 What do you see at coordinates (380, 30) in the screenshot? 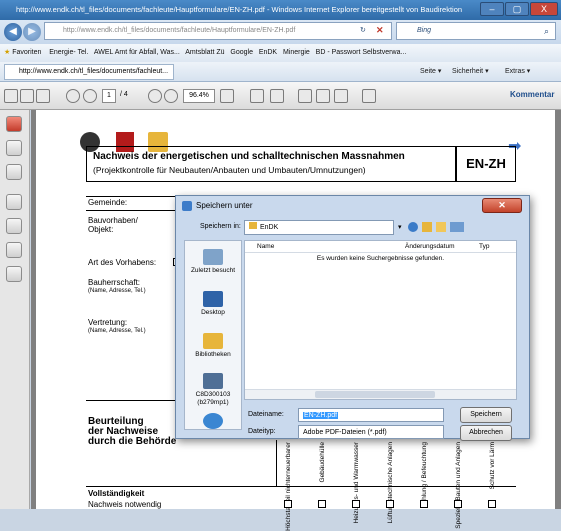
I see `stop-icon: ✕` at bounding box center [380, 30].